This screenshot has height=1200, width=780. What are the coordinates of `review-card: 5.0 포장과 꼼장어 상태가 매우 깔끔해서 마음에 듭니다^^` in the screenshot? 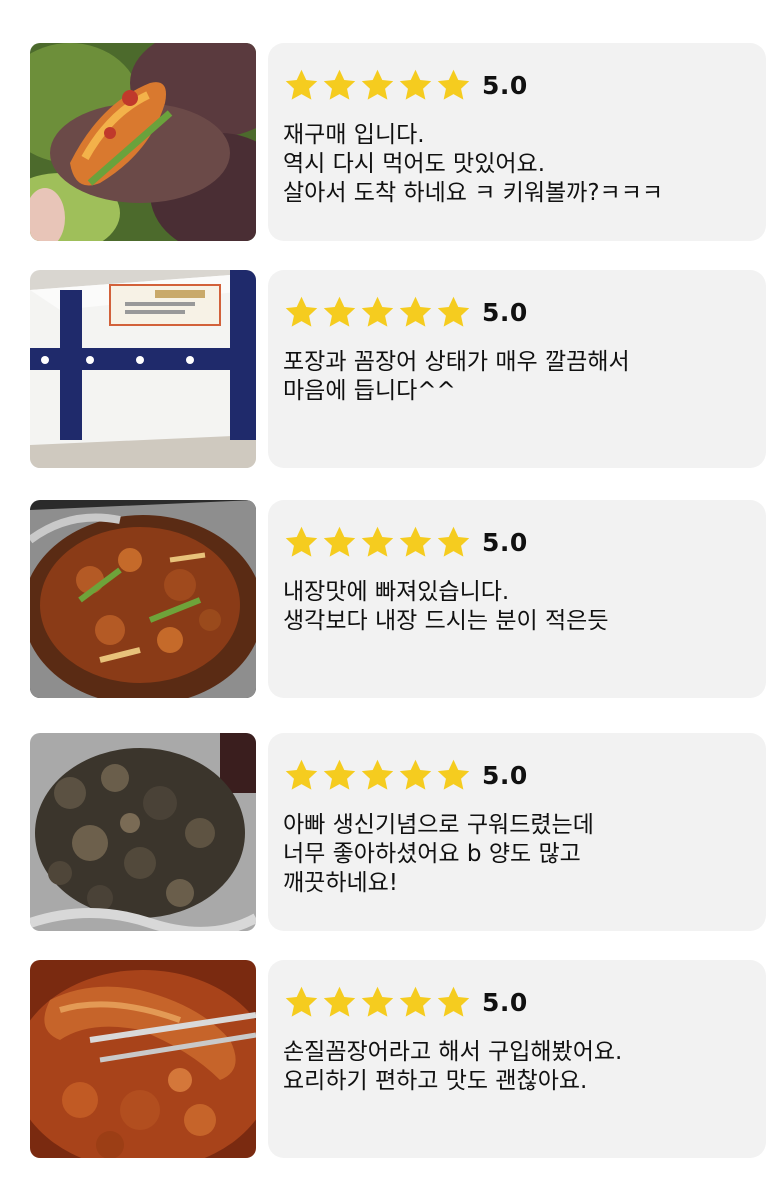 It's located at (517, 369).